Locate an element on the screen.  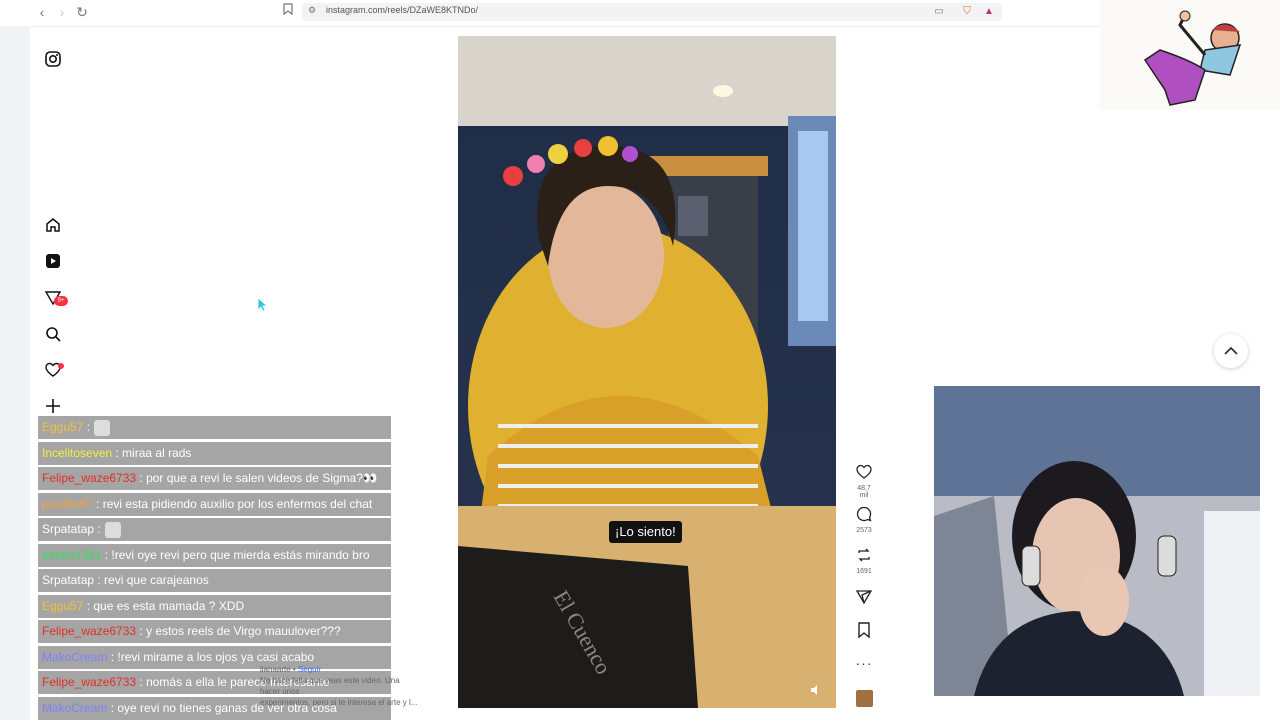
video-subtitle: ¡Lo siento! is located at coordinates (645, 532).